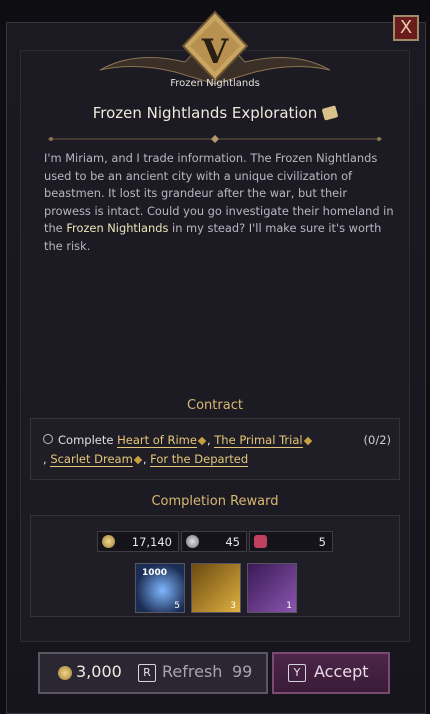 Image resolution: width=430 pixels, height=714 pixels. I want to click on refresh-cost: 3,000, so click(99, 671).